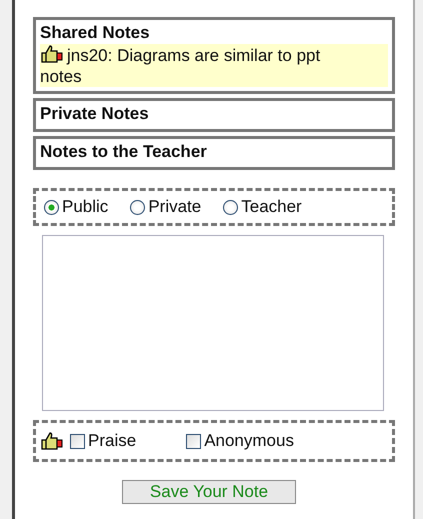 The width and height of the screenshot is (423, 519). What do you see at coordinates (214, 33) in the screenshot?
I see `section-title: Shared Notes` at bounding box center [214, 33].